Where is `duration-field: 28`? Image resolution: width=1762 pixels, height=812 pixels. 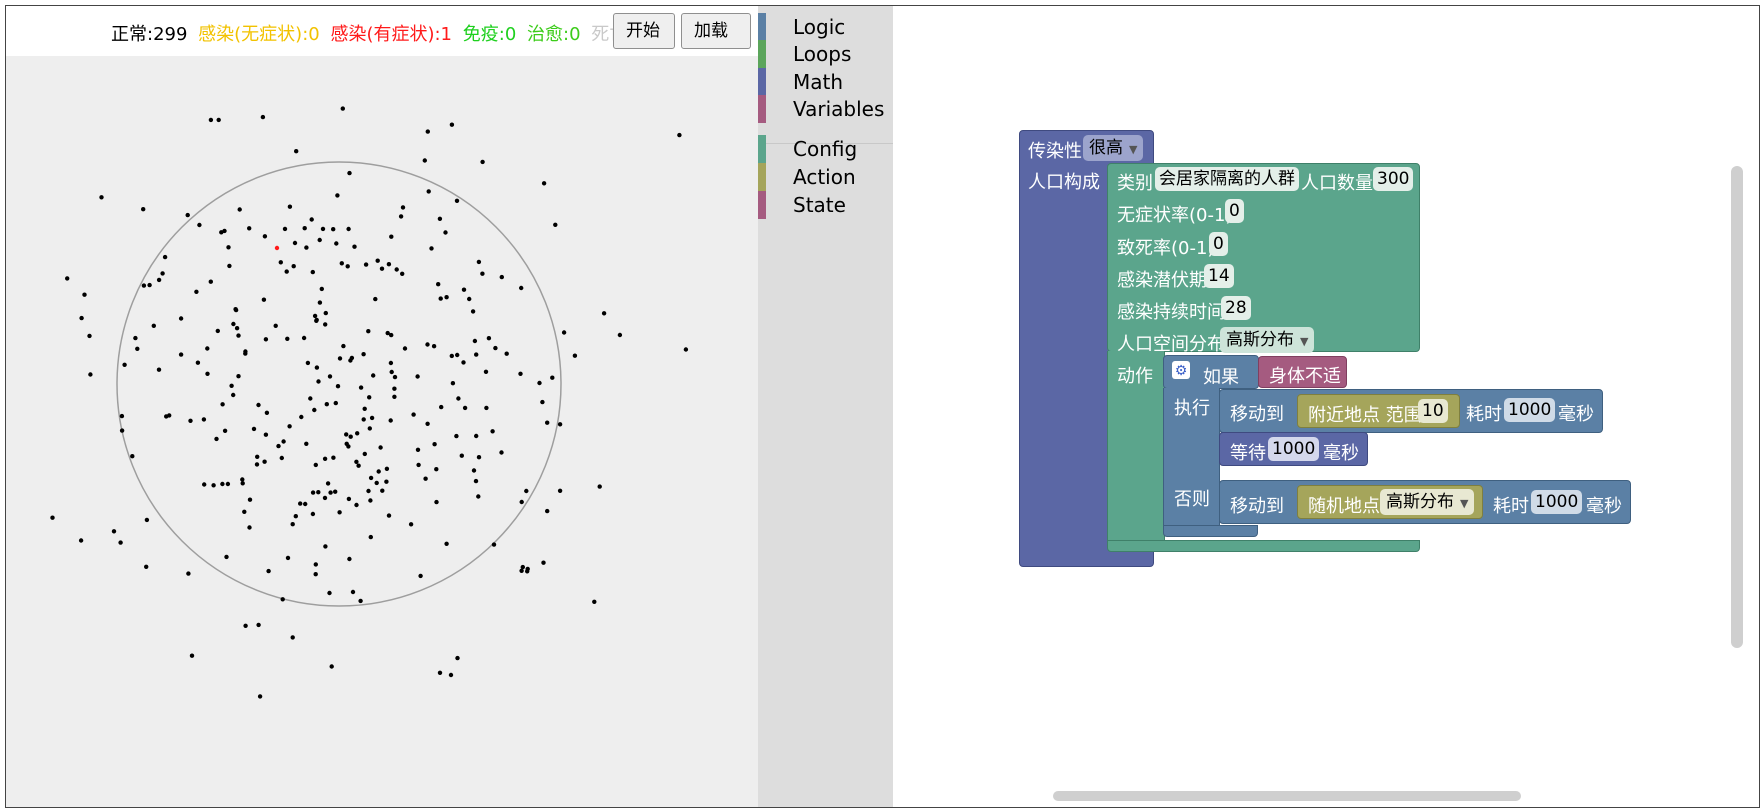
duration-field: 28 is located at coordinates (1236, 308).